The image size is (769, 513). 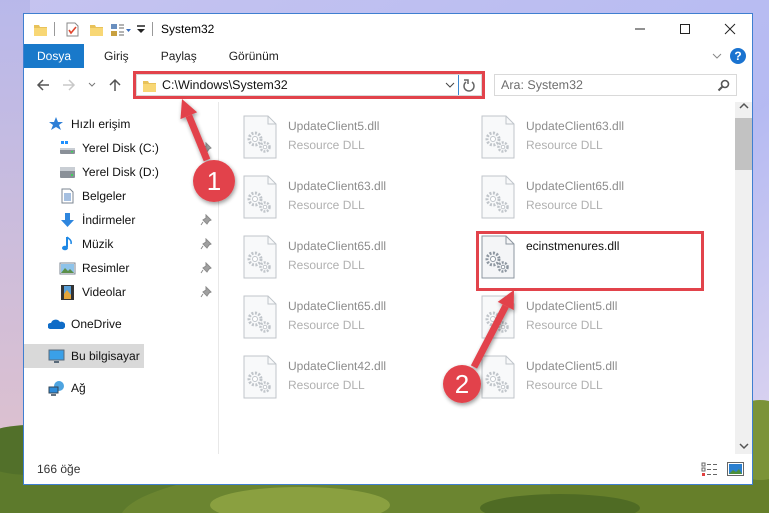 What do you see at coordinates (67, 268) in the screenshot?
I see `picture-icon` at bounding box center [67, 268].